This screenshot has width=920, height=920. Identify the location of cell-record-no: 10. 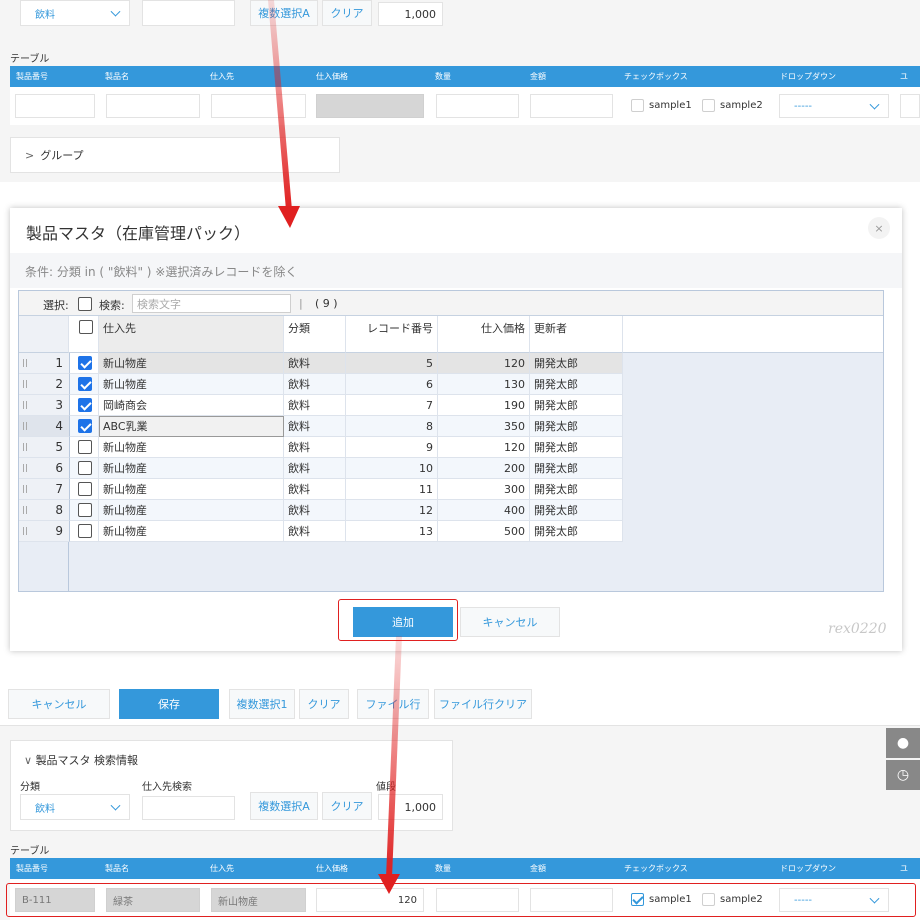
(392, 468).